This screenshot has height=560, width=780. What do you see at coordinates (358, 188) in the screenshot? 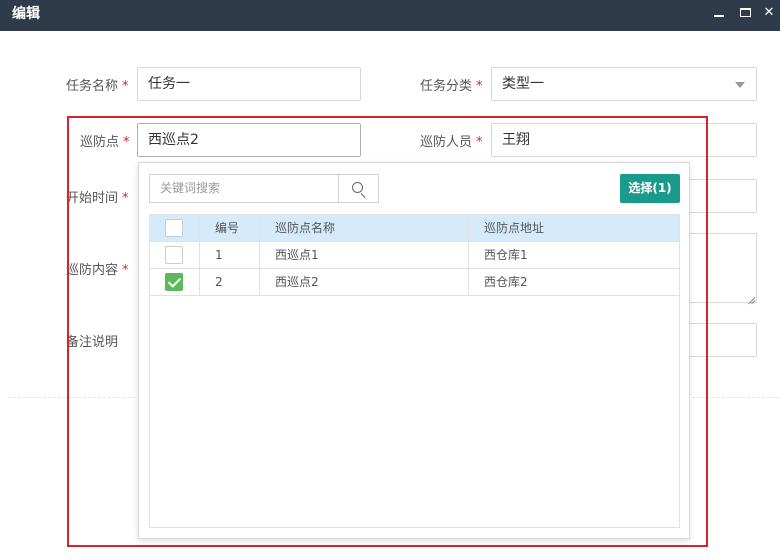
I see `search-button` at bounding box center [358, 188].